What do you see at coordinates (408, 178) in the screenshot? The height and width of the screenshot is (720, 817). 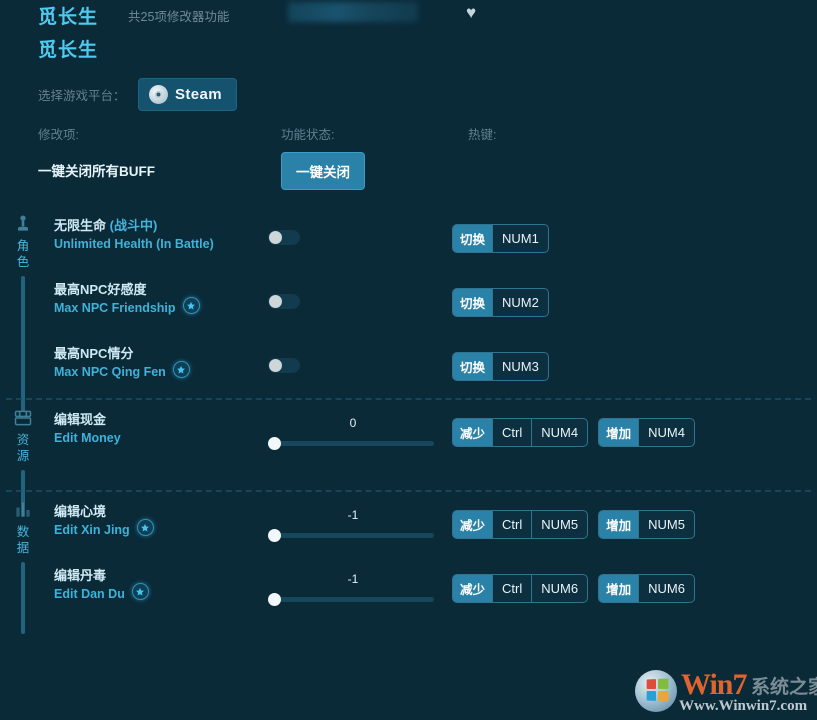 I see `global-buff-off-row: 一键关闭所有BUFF 一键关闭` at bounding box center [408, 178].